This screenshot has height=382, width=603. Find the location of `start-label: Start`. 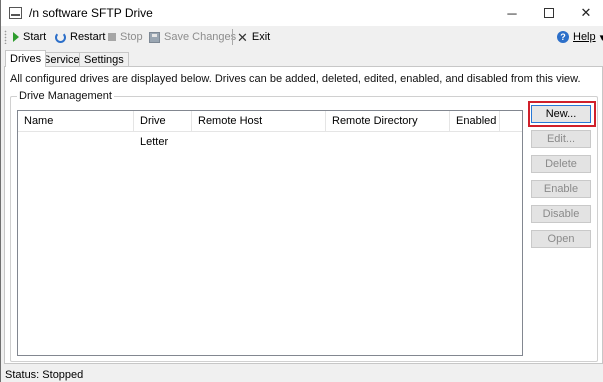

start-label: Start is located at coordinates (35, 37).